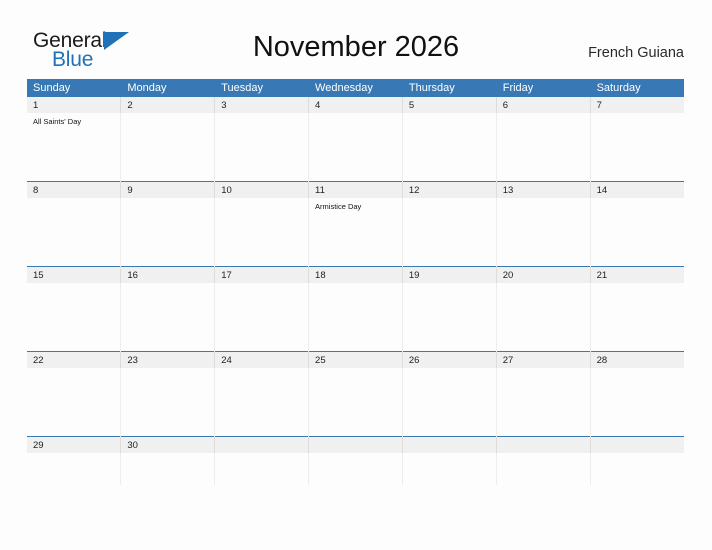 The image size is (712, 550). What do you see at coordinates (338, 206) in the screenshot?
I see `day-event-label: Armistice Day` at bounding box center [338, 206].